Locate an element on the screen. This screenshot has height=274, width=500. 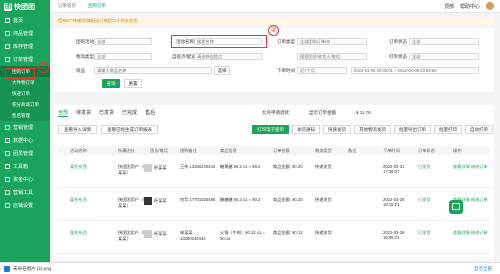
filter-select-logistics: 全部 is located at coordinates (123, 56).